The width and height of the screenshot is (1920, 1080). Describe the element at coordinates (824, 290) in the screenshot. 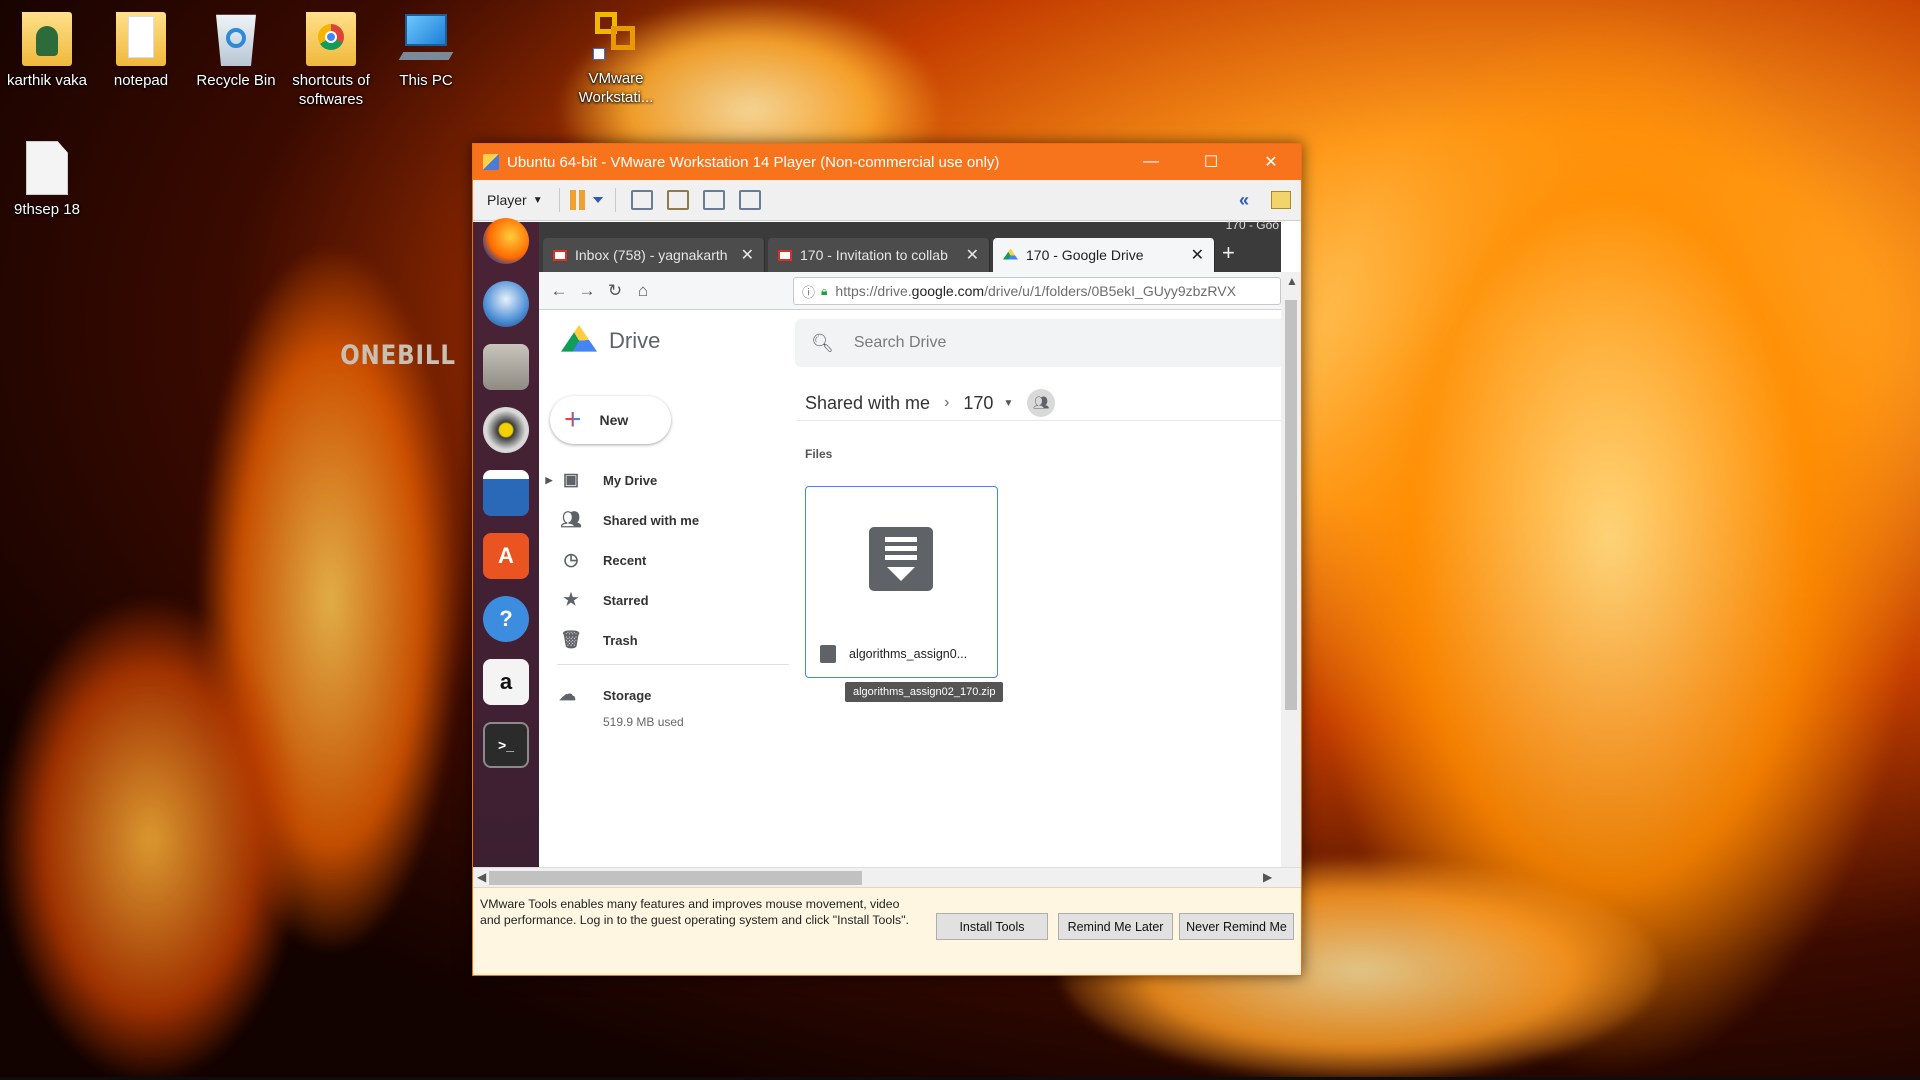

I see `lock-icon: 🔒︎` at that location.